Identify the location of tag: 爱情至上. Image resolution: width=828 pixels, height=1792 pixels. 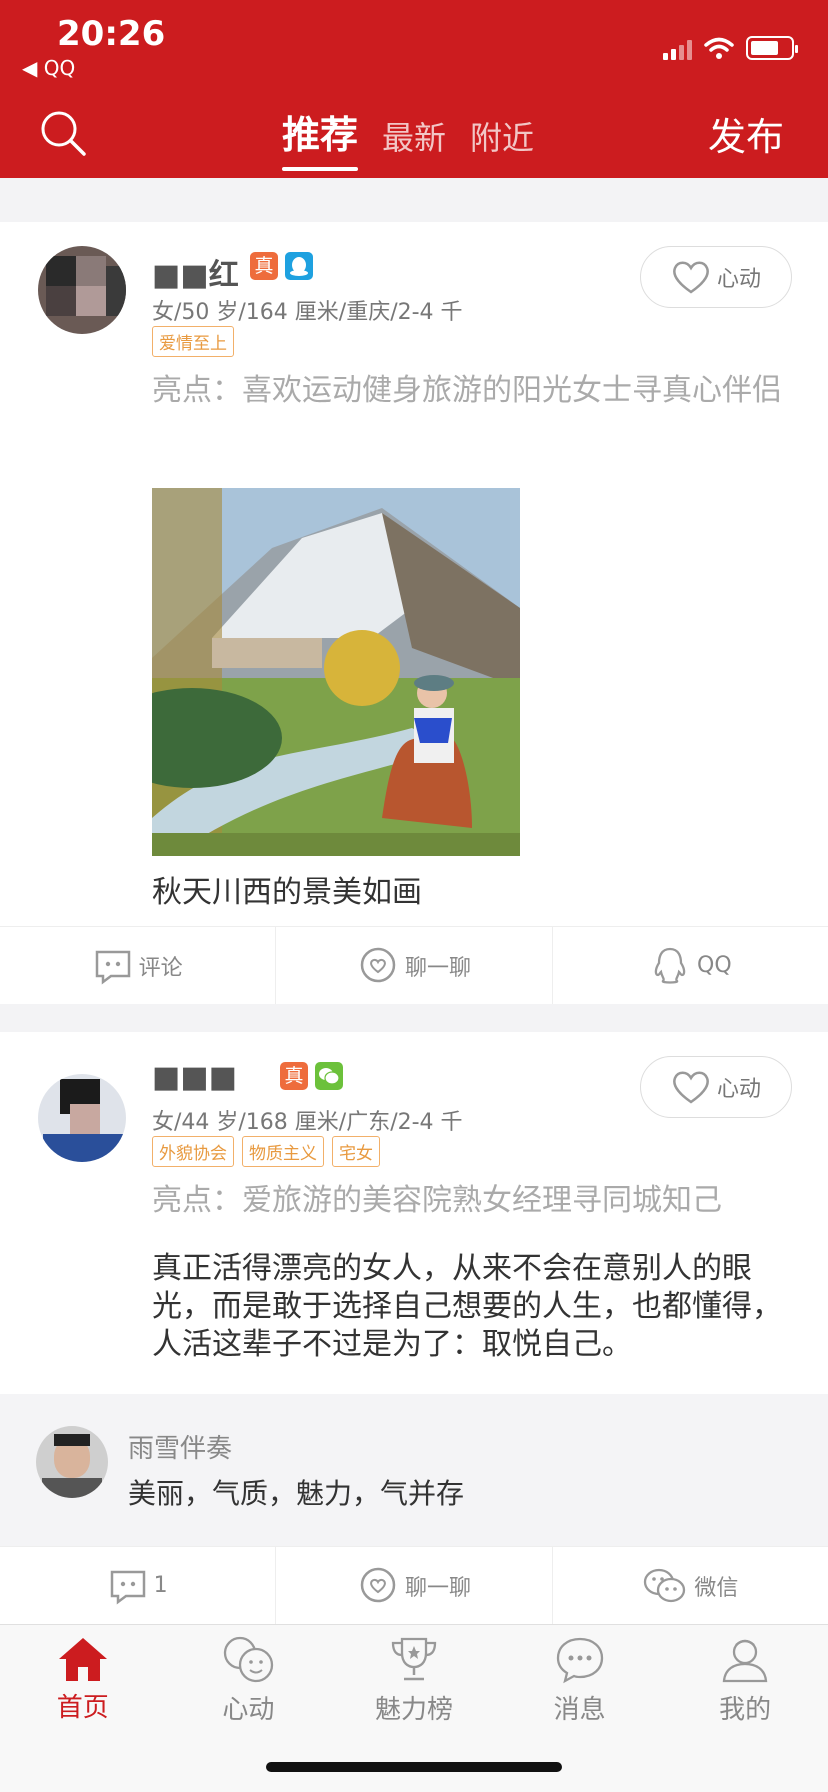
(193, 341).